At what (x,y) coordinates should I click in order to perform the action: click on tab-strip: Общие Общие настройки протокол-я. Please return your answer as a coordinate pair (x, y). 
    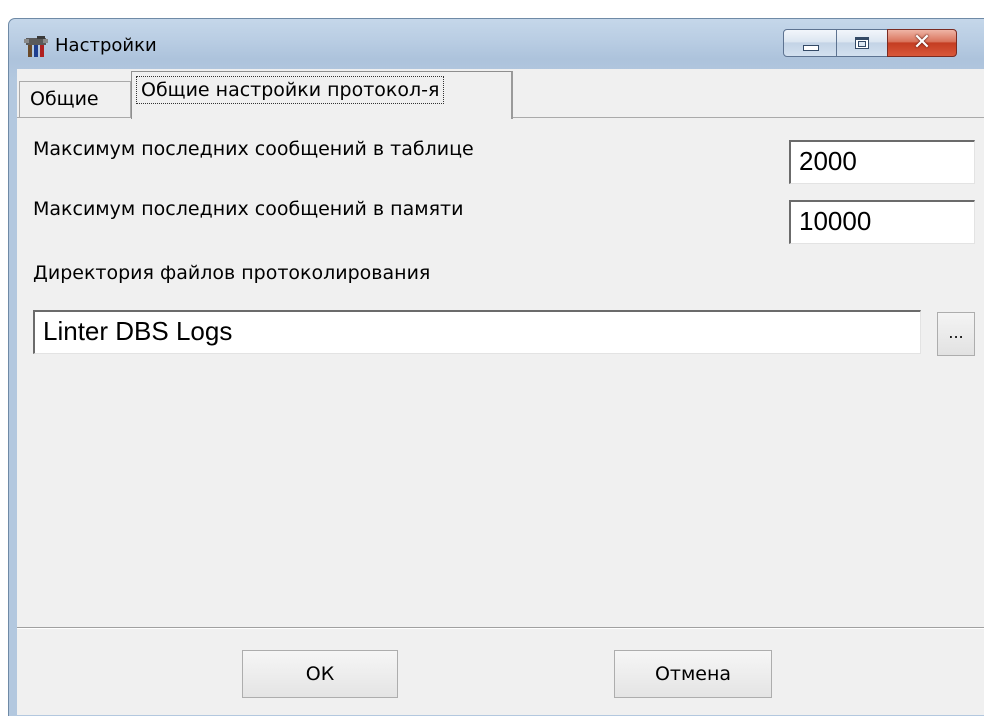
    Looking at the image, I should click on (500, 94).